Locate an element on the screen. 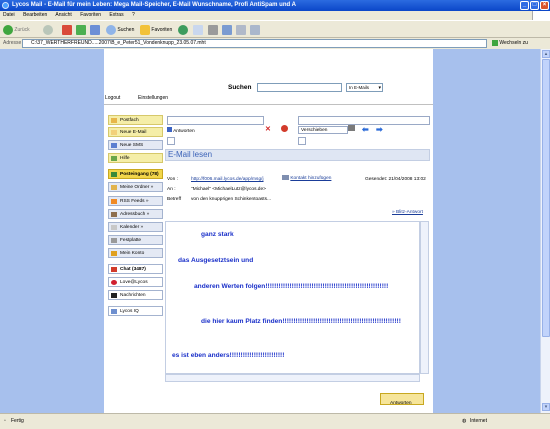 This screenshot has width=550, height=429. sidebar-item-addressbook: Adressbuch » is located at coordinates (135, 214).